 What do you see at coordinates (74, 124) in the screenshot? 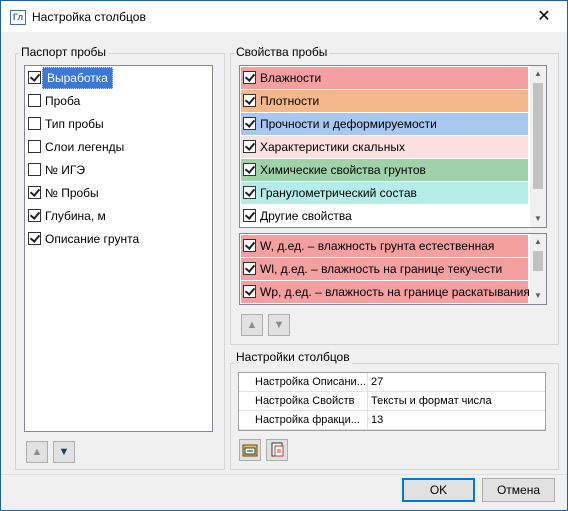
I see `passport-item-label: Тип пробы` at bounding box center [74, 124].